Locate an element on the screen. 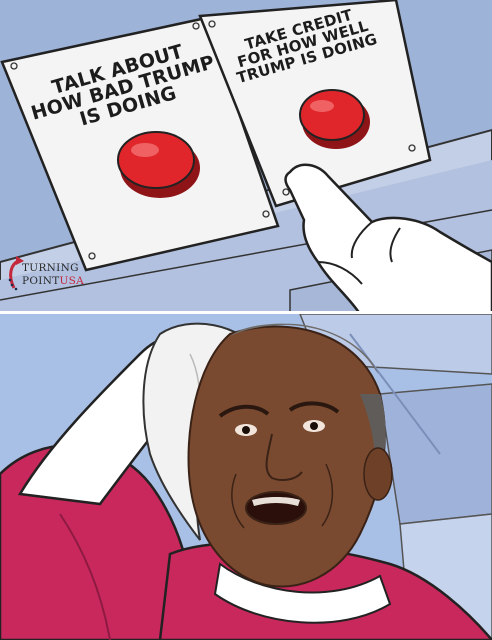 The image size is (492, 640). watermark-usa: USA is located at coordinates (72, 281).